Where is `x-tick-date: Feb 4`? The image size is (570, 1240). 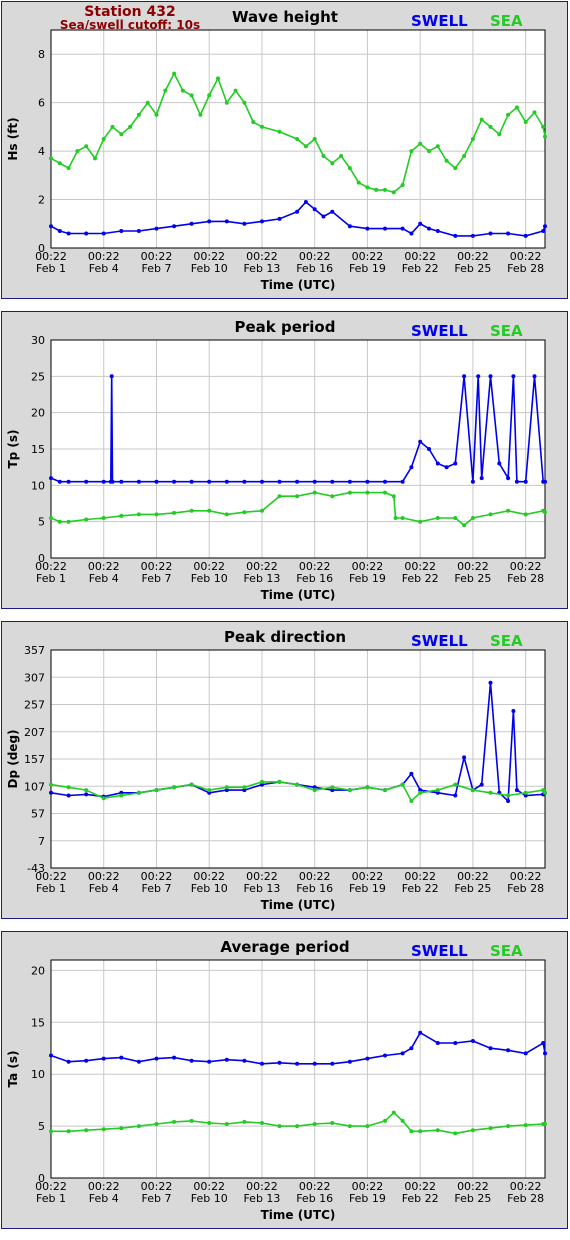
x-tick-date: Feb 4 is located at coordinates (104, 268).